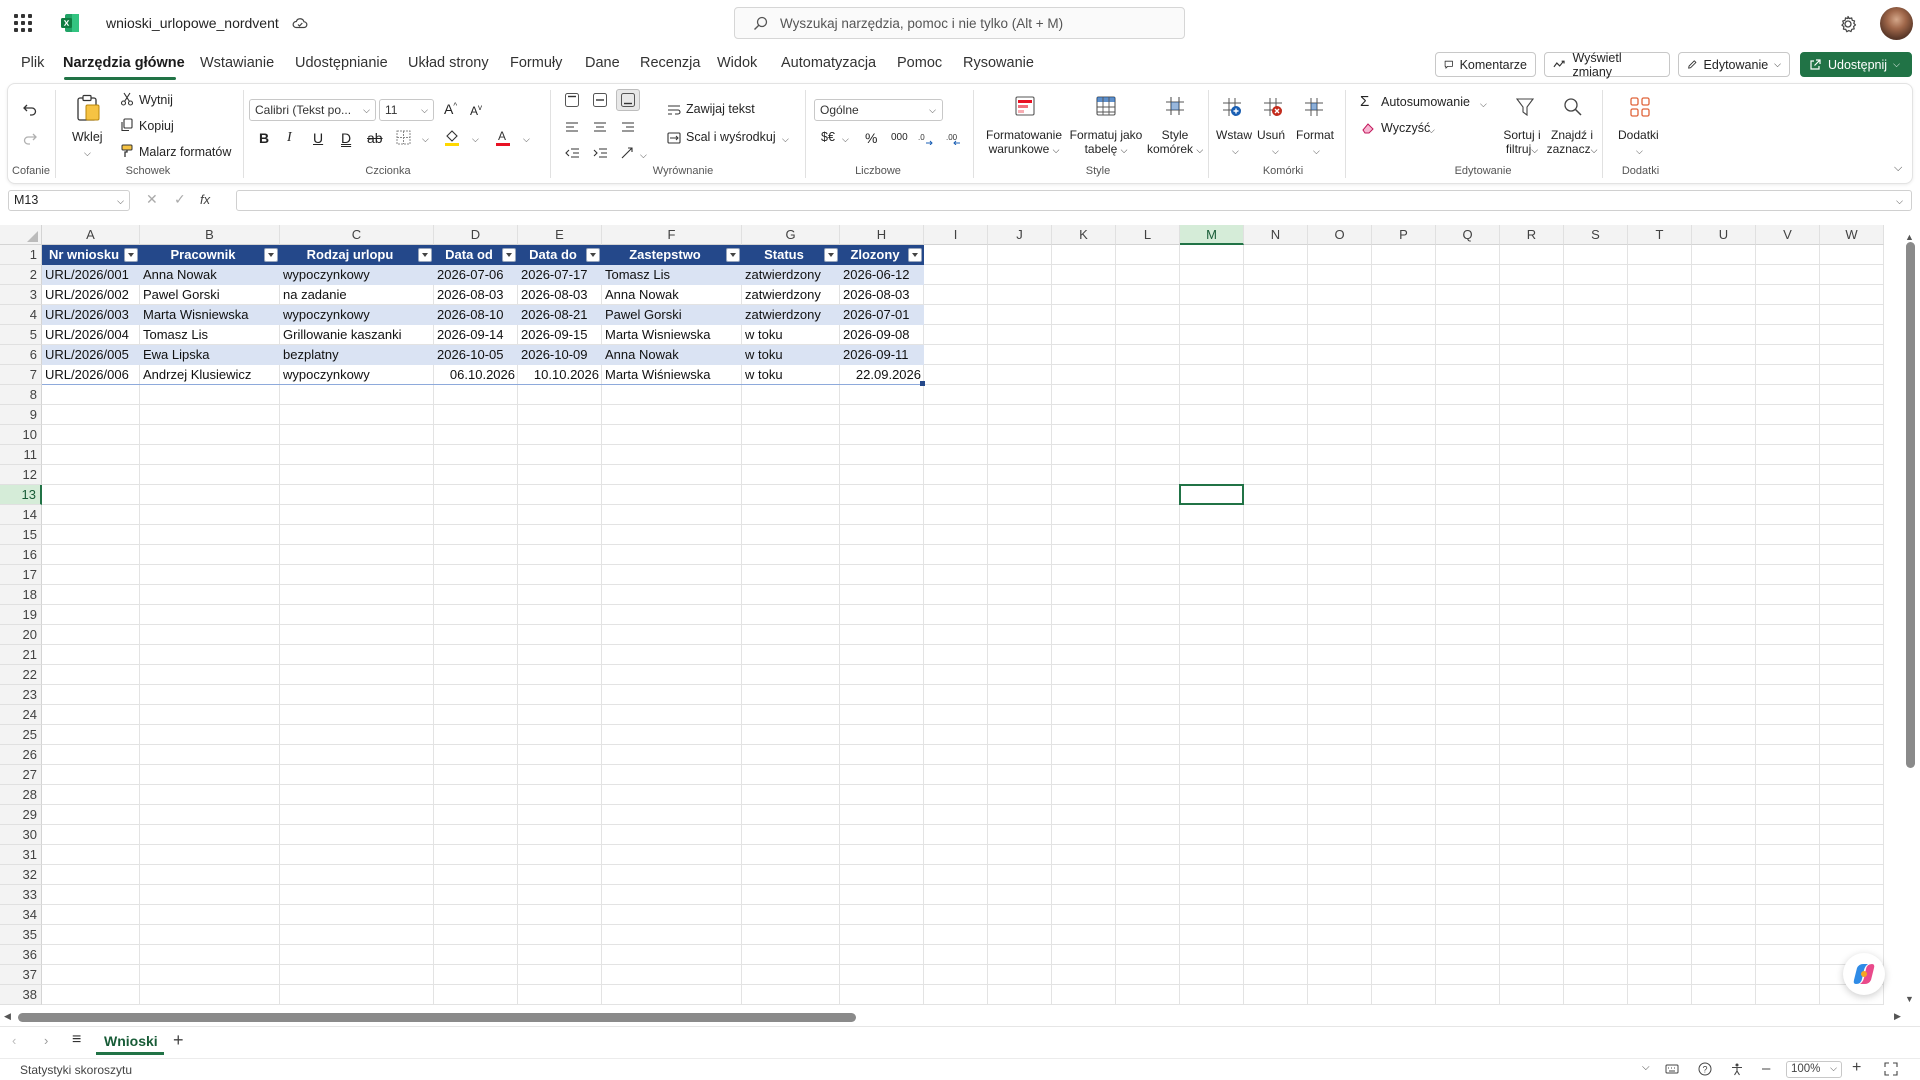 This screenshot has height=1080, width=1920. Describe the element at coordinates (956, 235) in the screenshot. I see `column-header-i: I` at that location.